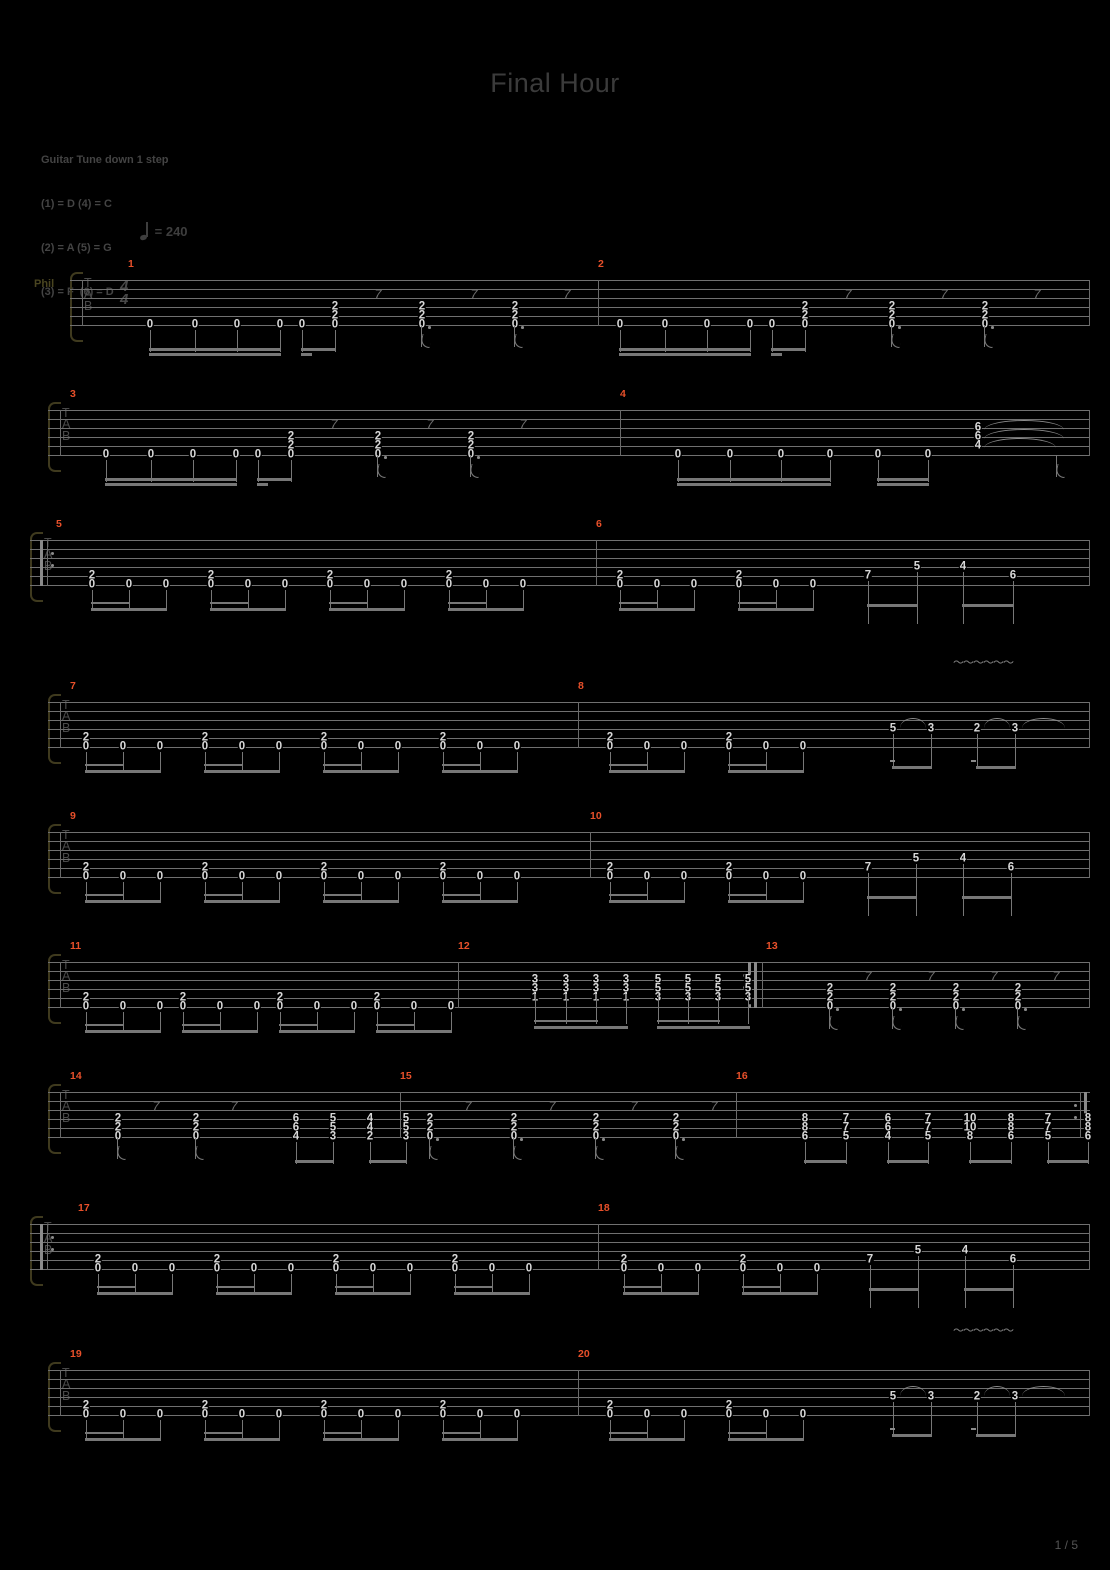 This screenshot has height=1570, width=1110. I want to click on tempo-marking: = 240, so click(163, 231).